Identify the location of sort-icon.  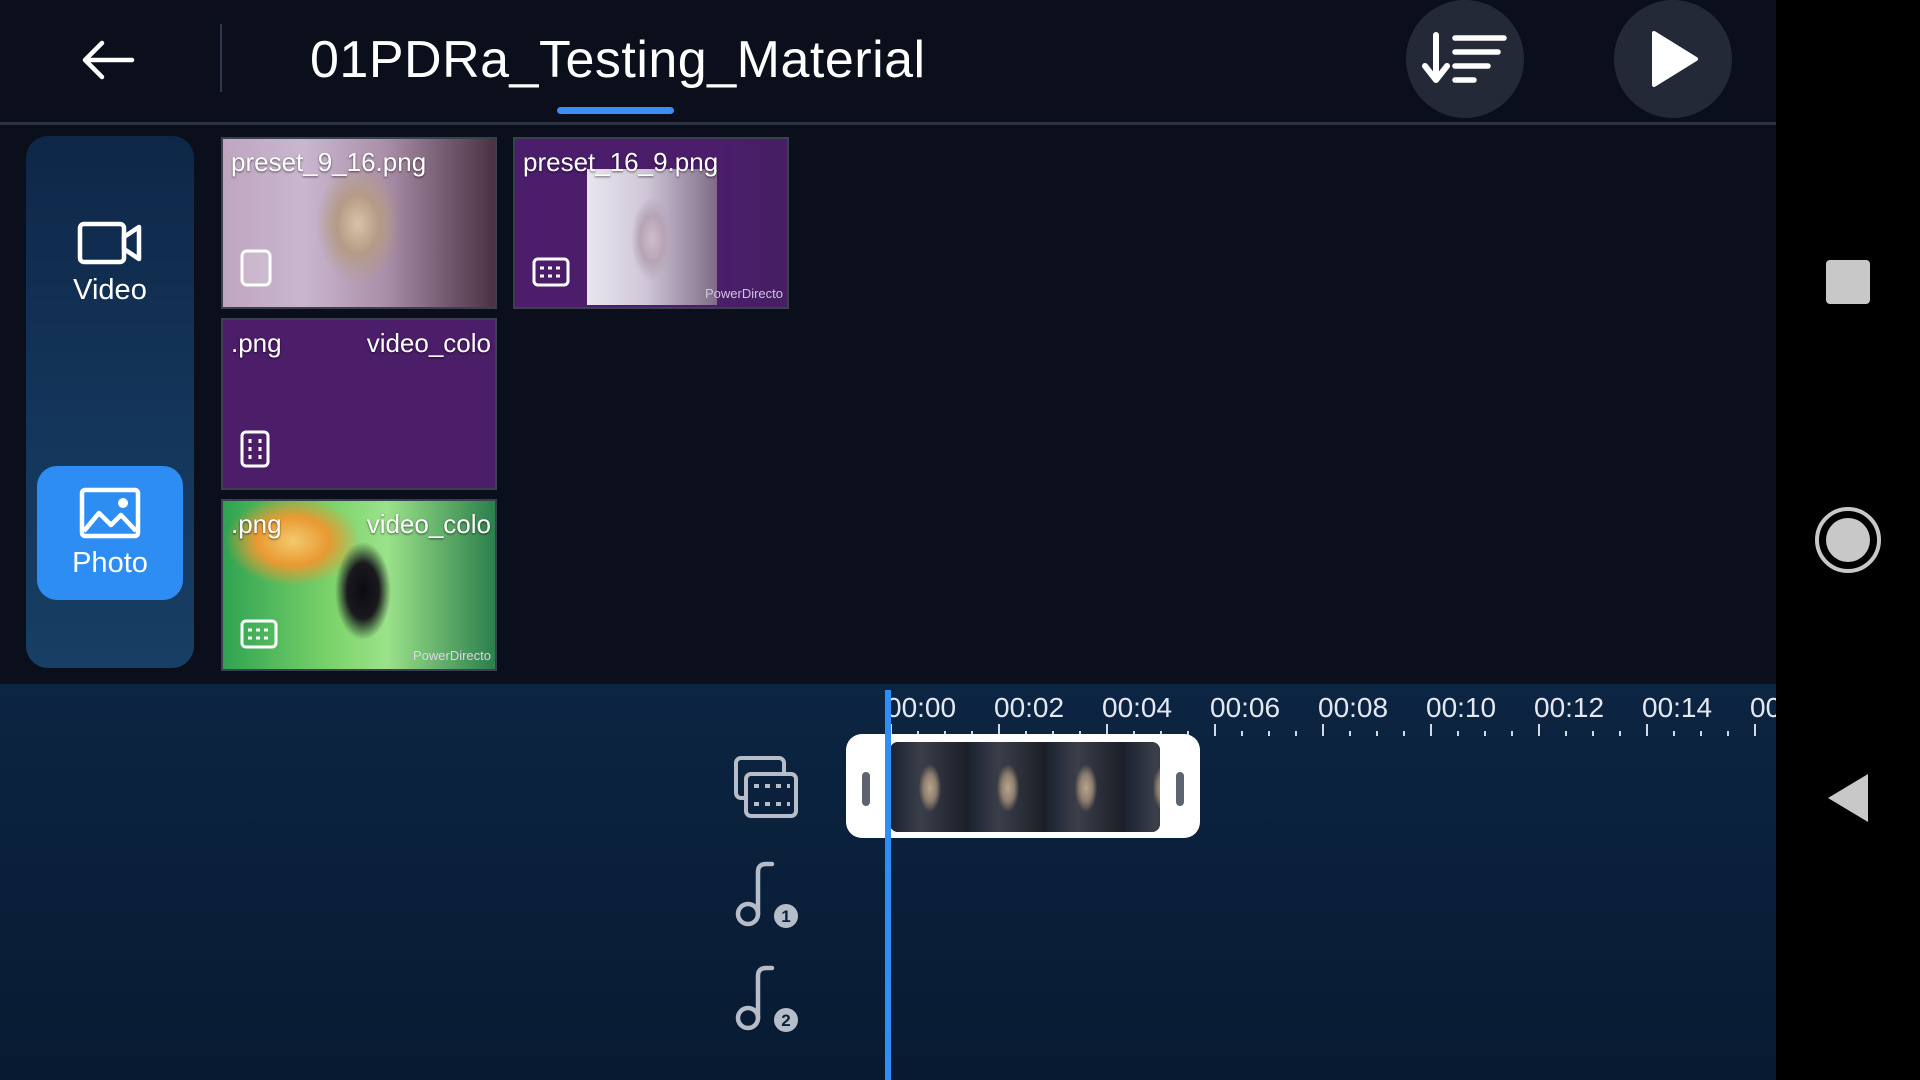
(1464, 57).